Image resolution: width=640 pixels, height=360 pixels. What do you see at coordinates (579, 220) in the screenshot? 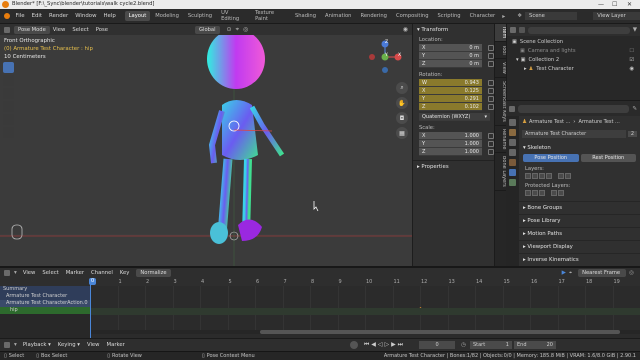
I see `pose-library-panel: ▸ Pose Library` at bounding box center [579, 220].